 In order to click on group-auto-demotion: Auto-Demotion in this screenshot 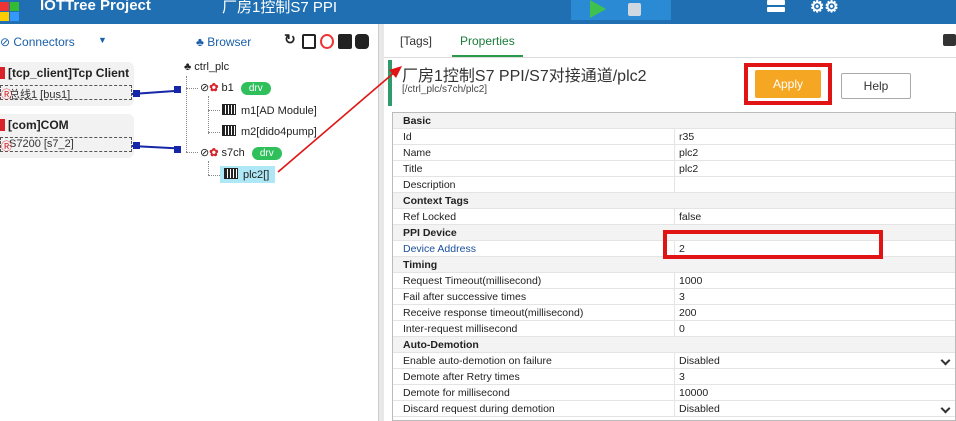, I will do `click(674, 345)`.